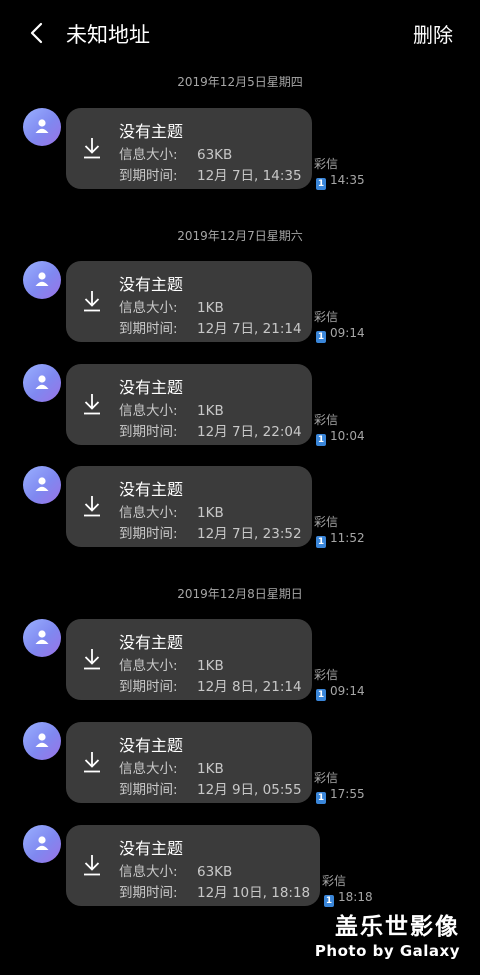  I want to click on message-time: 11:52, so click(347, 538).